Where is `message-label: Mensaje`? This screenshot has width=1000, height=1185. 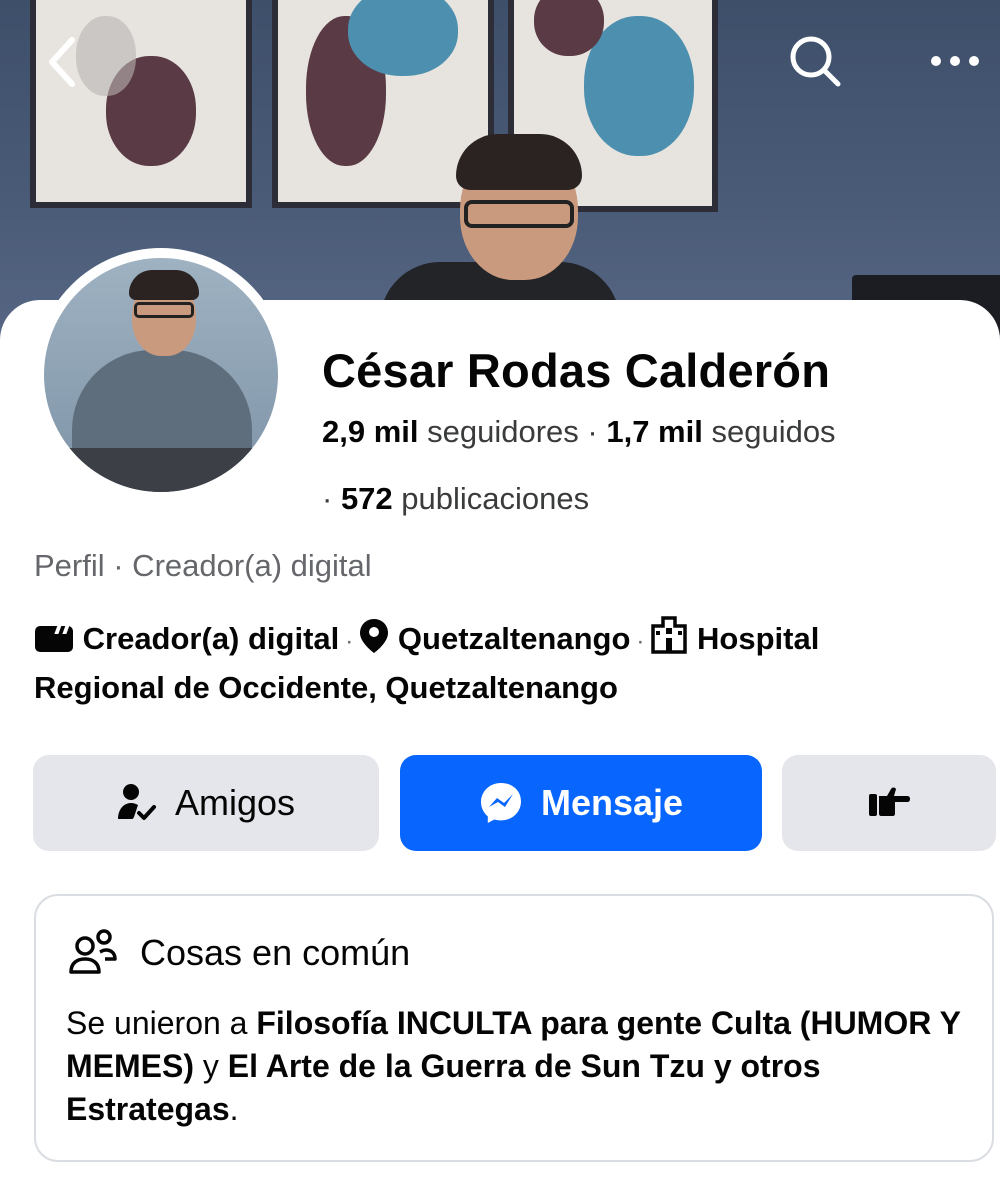 message-label: Mensaje is located at coordinates (612, 802).